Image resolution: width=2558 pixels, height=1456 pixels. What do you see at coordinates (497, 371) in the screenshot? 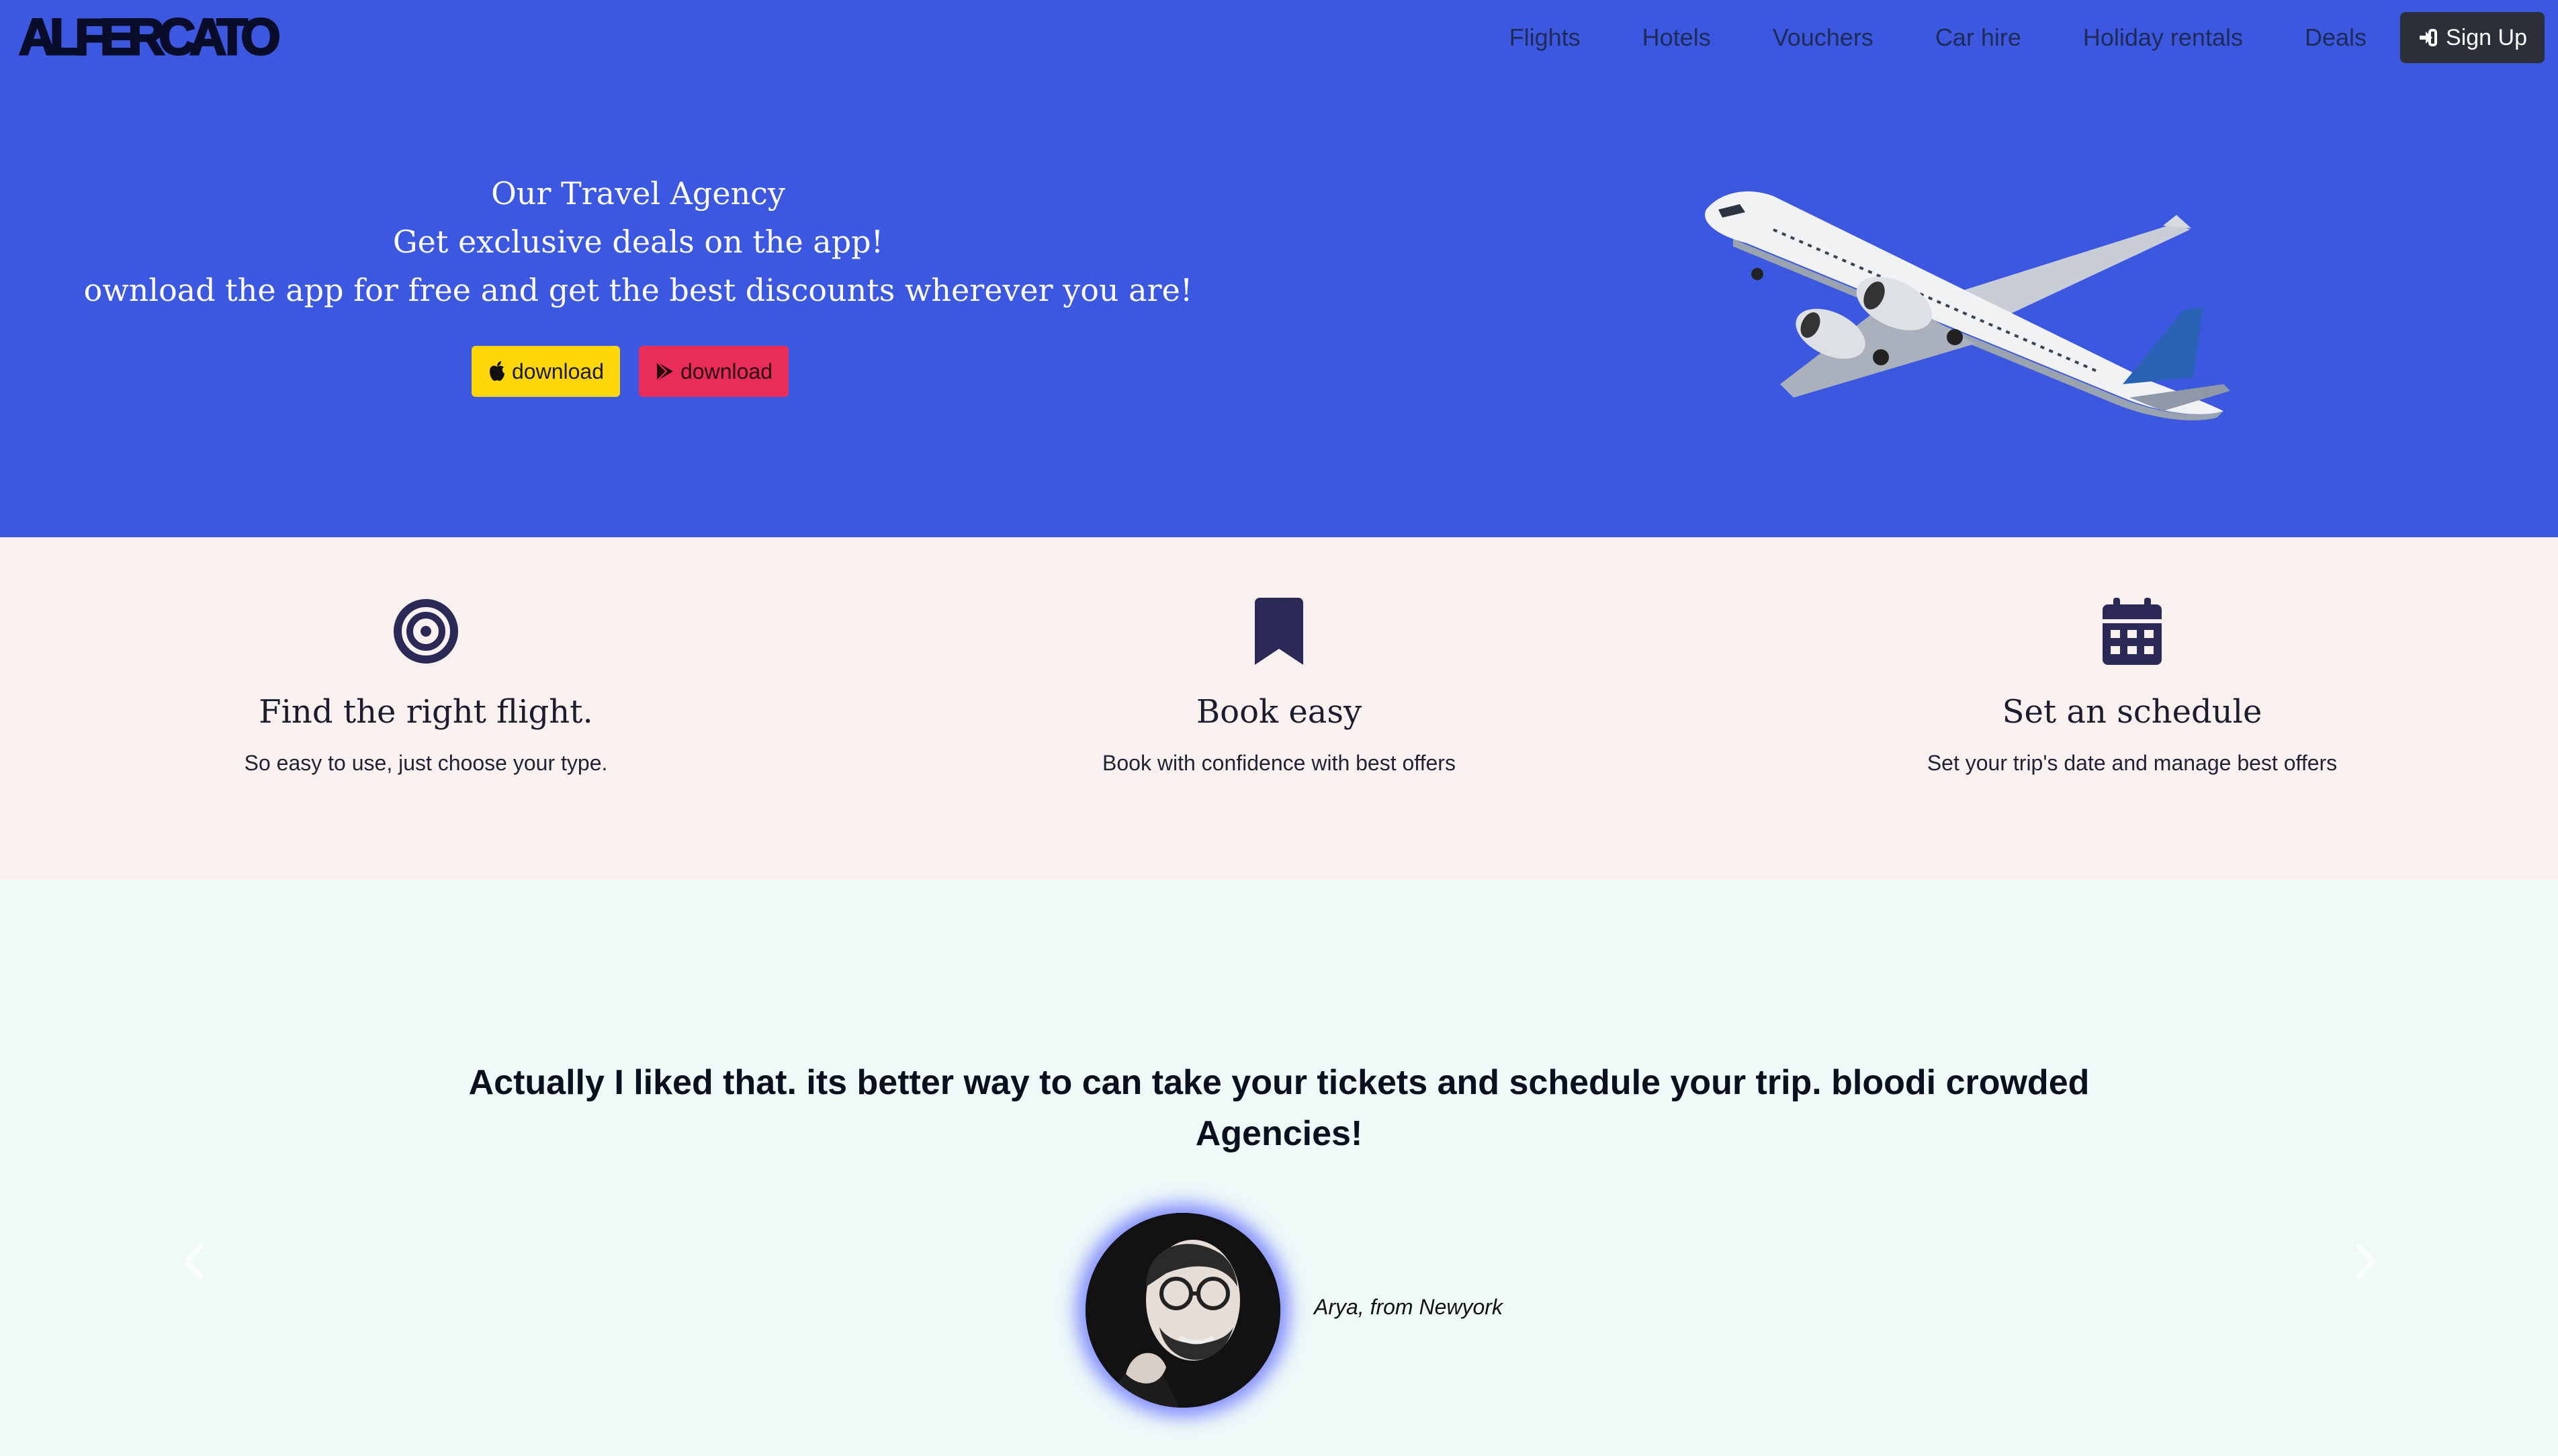
I see `apple-icon` at bounding box center [497, 371].